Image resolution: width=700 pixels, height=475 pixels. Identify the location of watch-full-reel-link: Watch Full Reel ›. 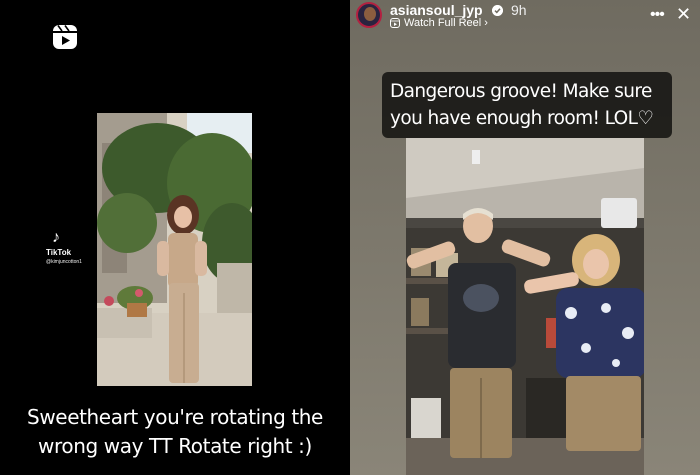
(439, 23).